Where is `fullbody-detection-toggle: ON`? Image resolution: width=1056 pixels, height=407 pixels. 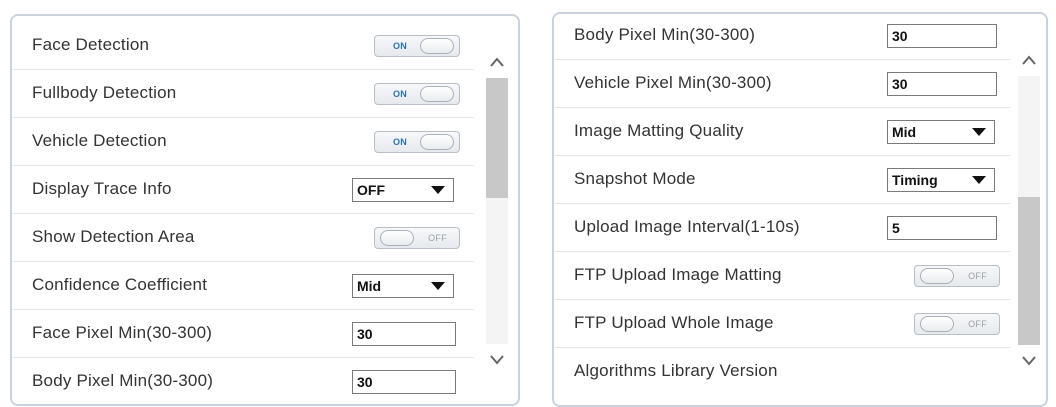
fullbody-detection-toggle: ON is located at coordinates (417, 94).